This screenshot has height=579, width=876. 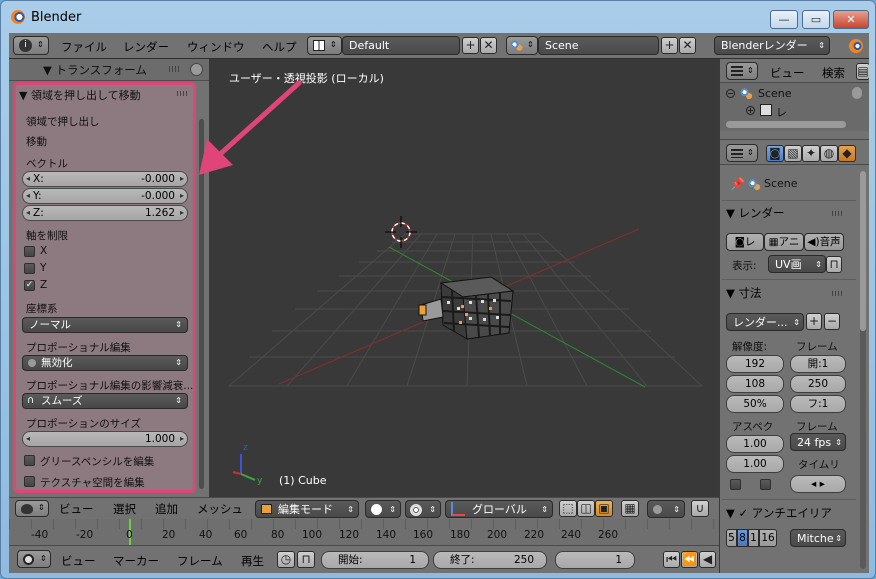 What do you see at coordinates (775, 93) in the screenshot?
I see `outliner-scene-item: Scene` at bounding box center [775, 93].